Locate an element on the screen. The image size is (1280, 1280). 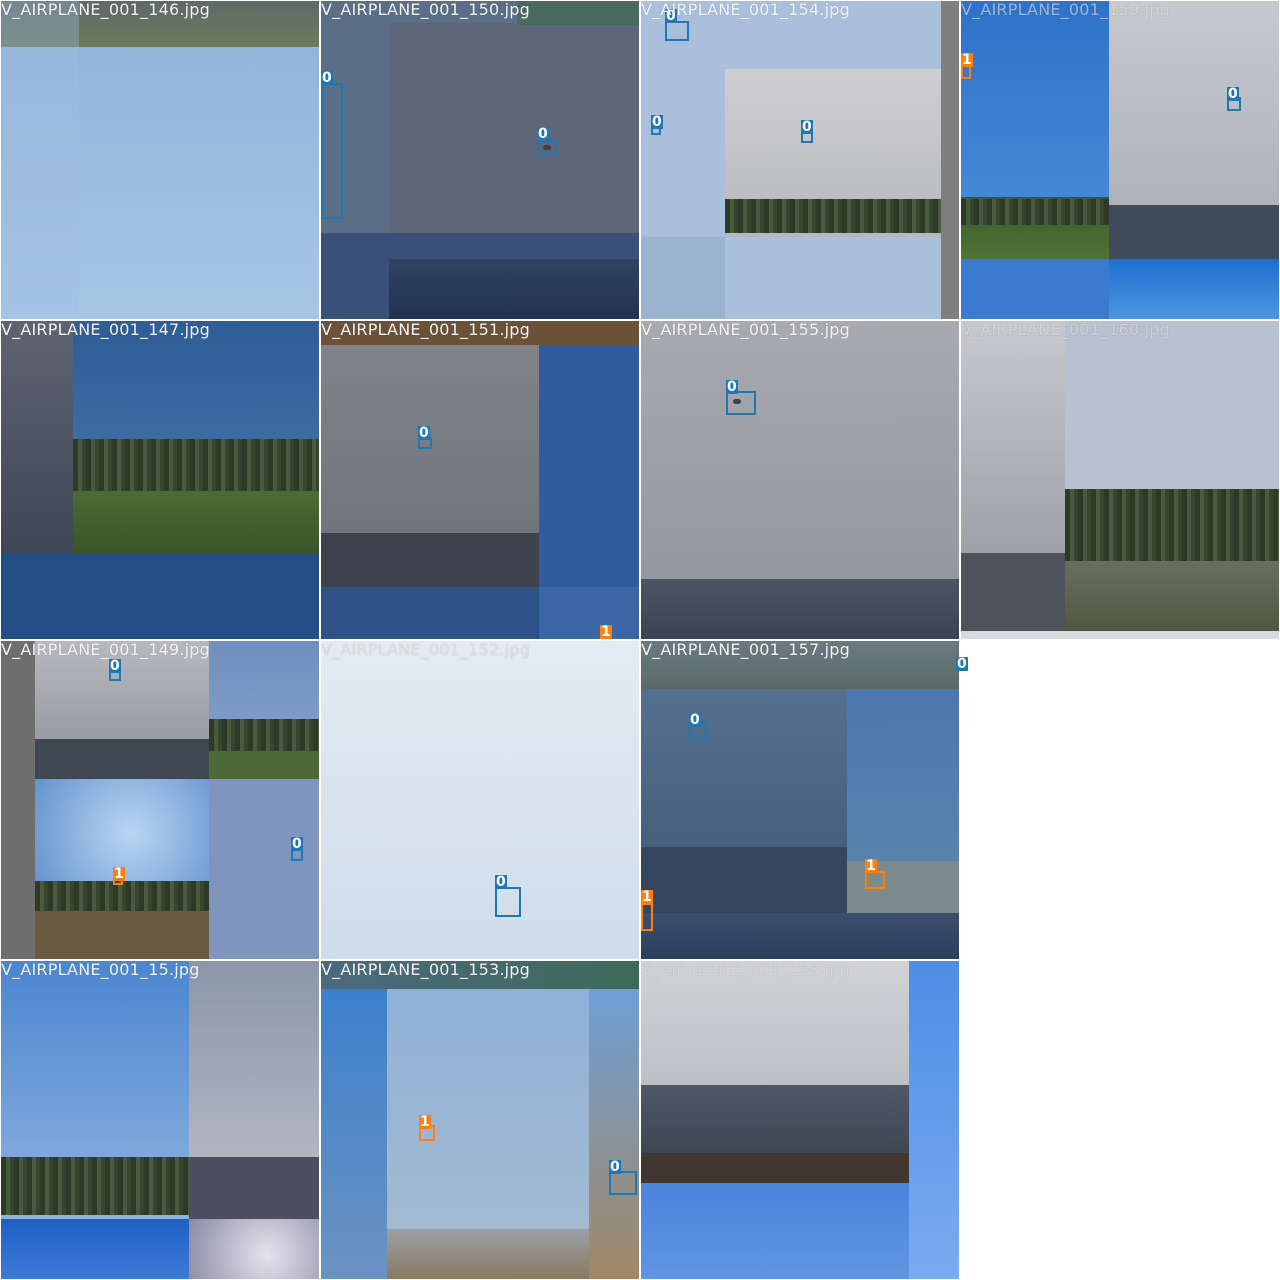
tile-filename: V_AIRPLANE_001_151.jpg is located at coordinates (426, 330).